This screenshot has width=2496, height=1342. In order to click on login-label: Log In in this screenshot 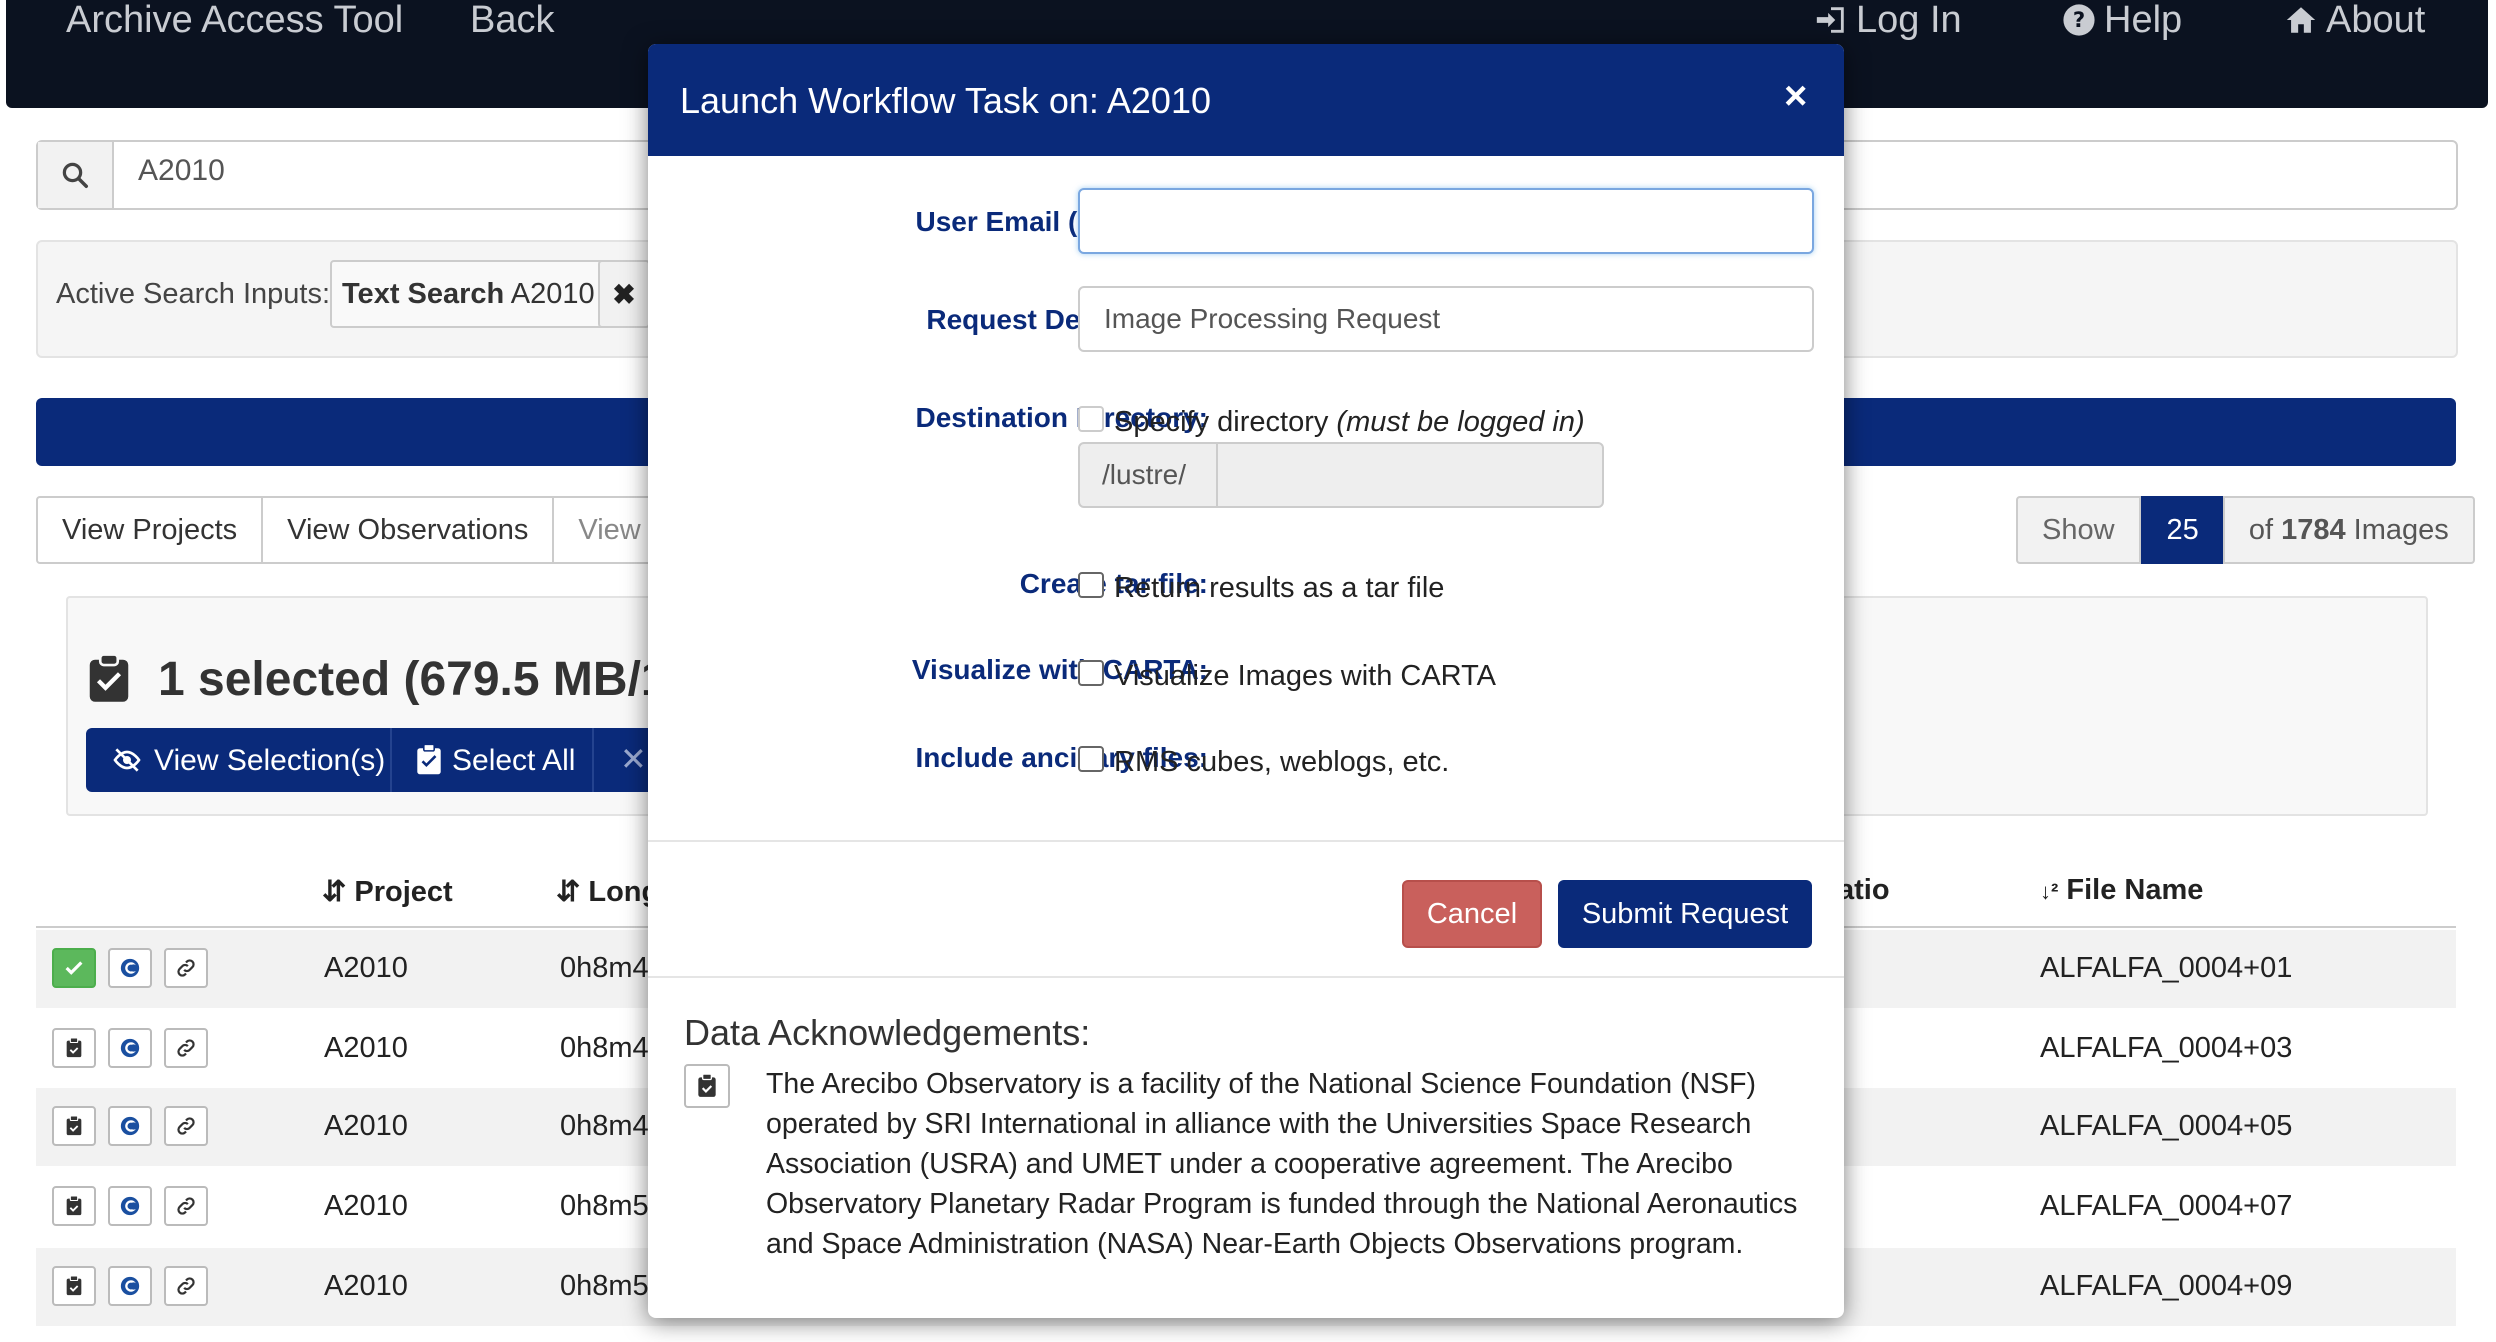, I will do `click(1909, 20)`.